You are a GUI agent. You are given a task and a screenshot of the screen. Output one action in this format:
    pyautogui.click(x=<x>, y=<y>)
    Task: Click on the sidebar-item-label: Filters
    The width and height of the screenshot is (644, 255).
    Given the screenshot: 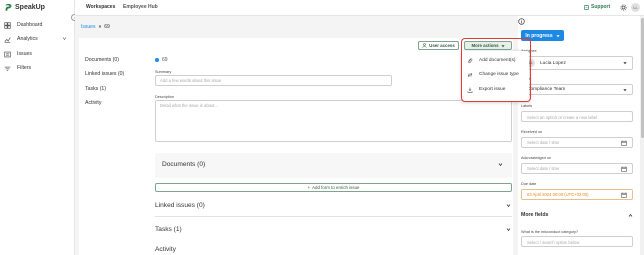 What is the action you would take?
    pyautogui.click(x=24, y=68)
    